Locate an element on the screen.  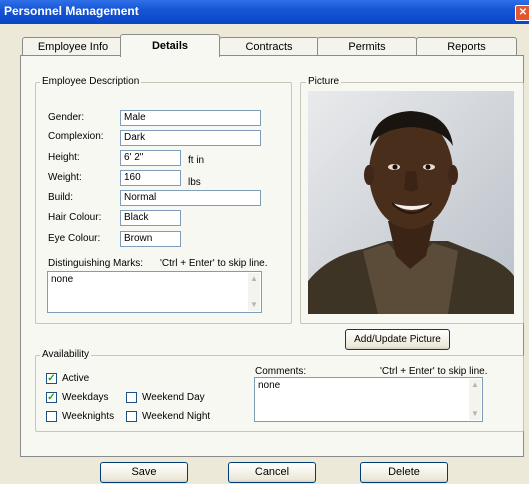
save-button: Save is located at coordinates (144, 472).